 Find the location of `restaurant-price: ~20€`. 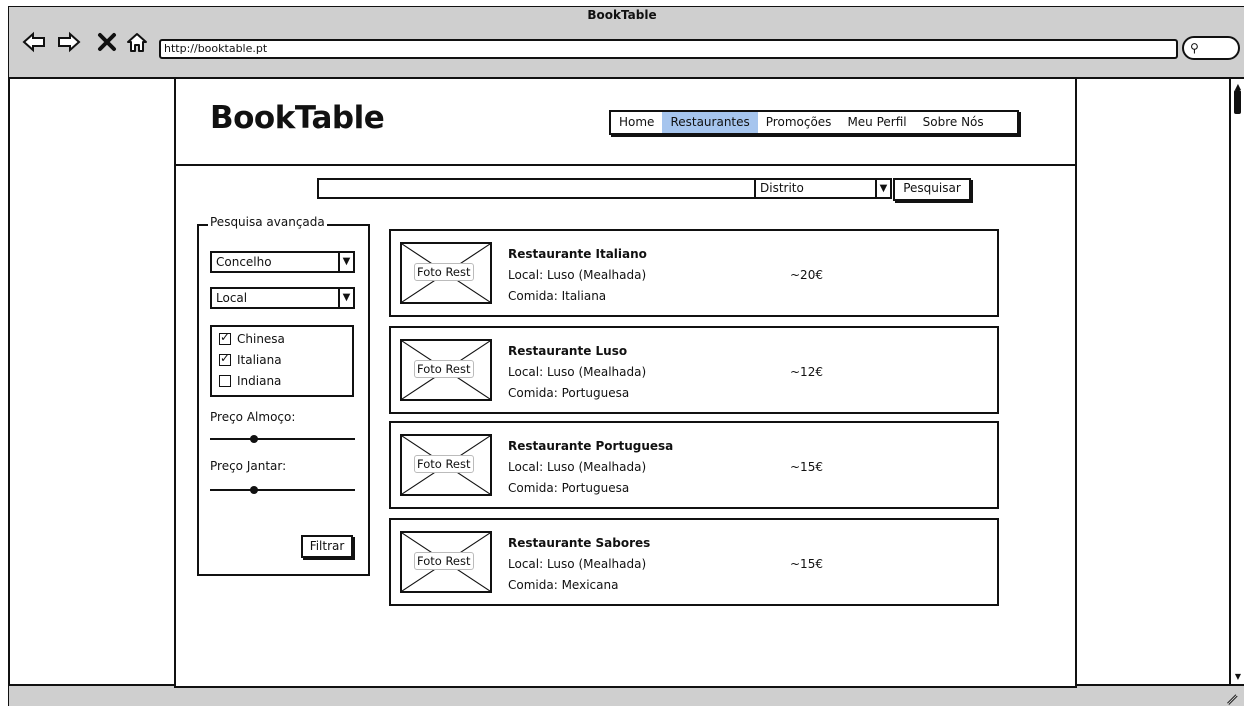

restaurant-price: ~20€ is located at coordinates (806, 275).